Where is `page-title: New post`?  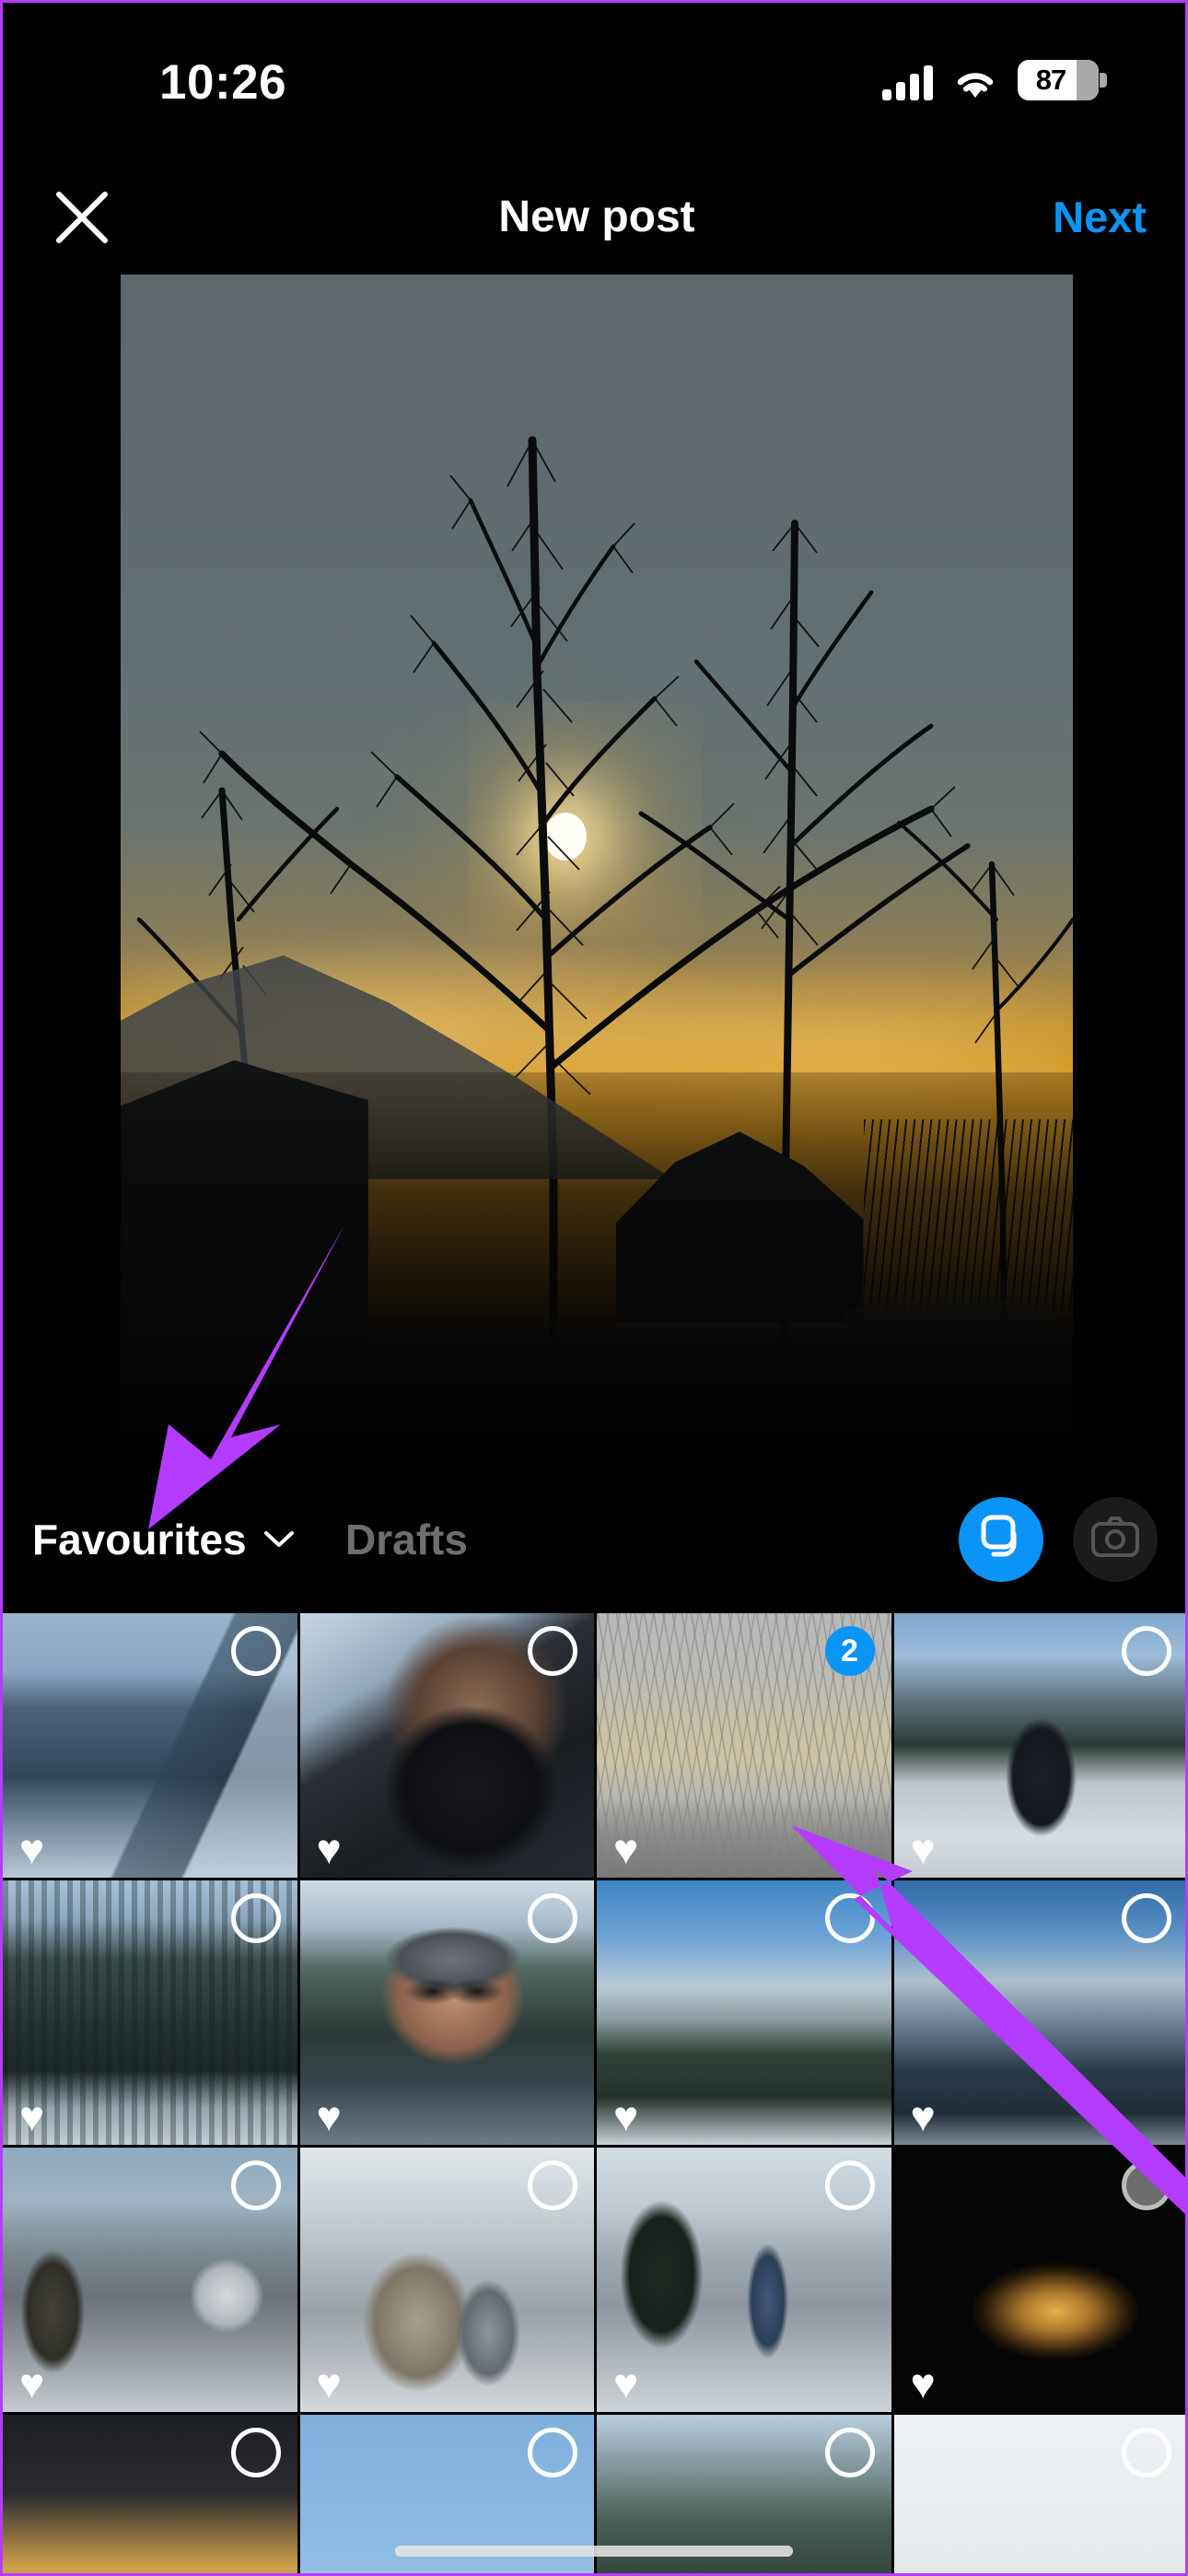
page-title: New post is located at coordinates (596, 217).